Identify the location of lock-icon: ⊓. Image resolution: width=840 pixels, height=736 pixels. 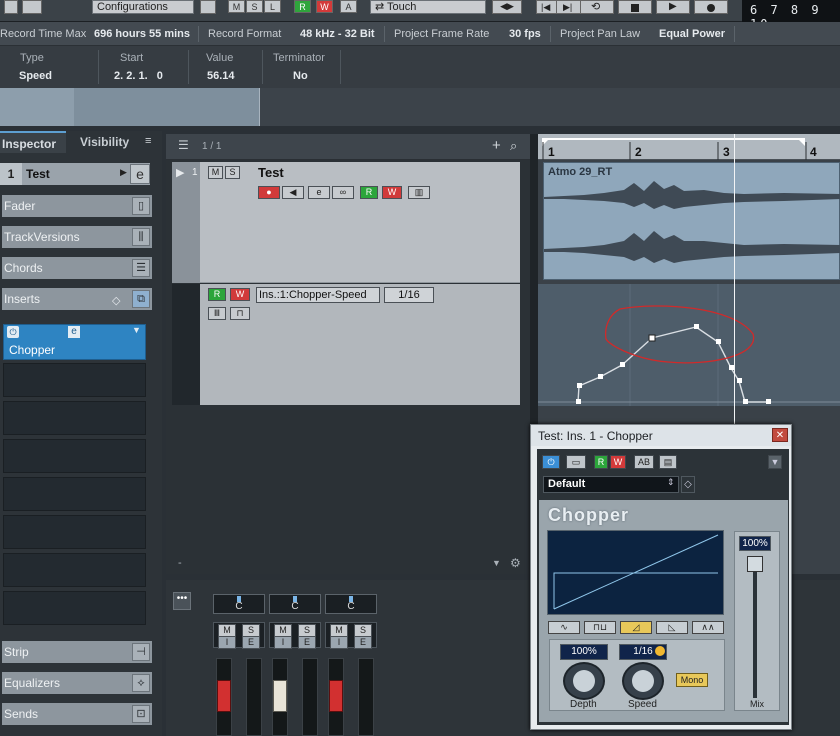
(240, 313).